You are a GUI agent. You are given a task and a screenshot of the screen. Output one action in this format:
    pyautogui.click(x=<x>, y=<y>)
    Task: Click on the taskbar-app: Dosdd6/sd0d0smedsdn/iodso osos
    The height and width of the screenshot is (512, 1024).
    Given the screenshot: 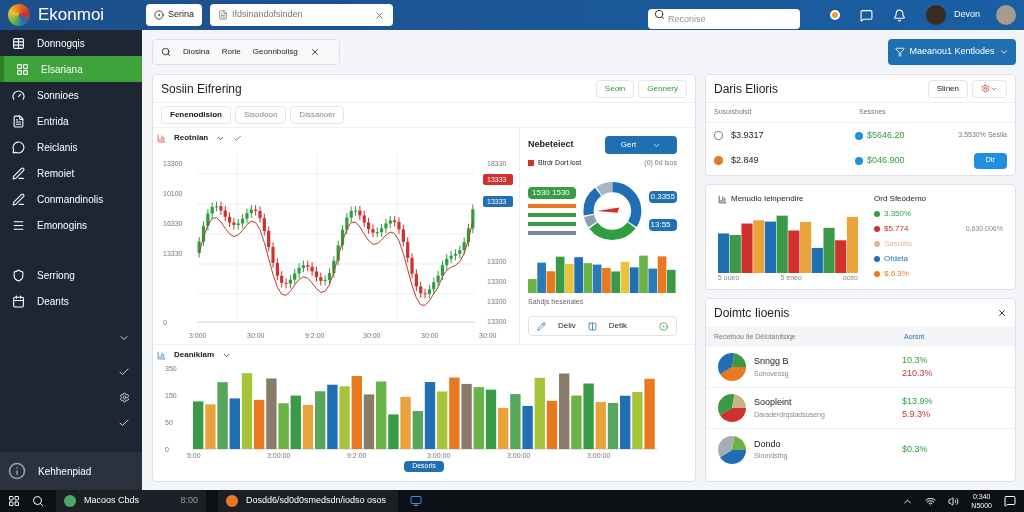 What is the action you would take?
    pyautogui.click(x=308, y=501)
    